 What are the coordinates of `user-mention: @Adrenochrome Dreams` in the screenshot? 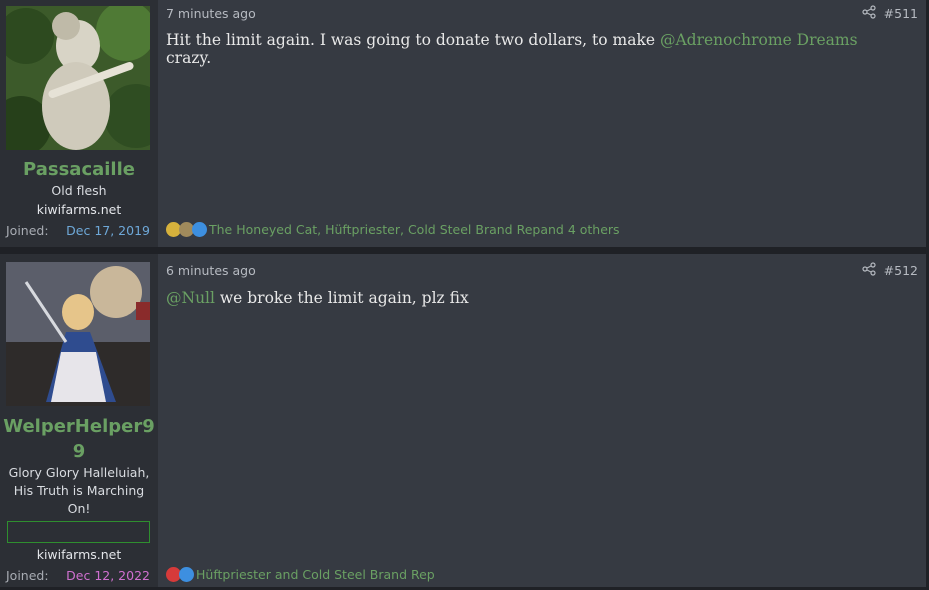 It's located at (759, 40).